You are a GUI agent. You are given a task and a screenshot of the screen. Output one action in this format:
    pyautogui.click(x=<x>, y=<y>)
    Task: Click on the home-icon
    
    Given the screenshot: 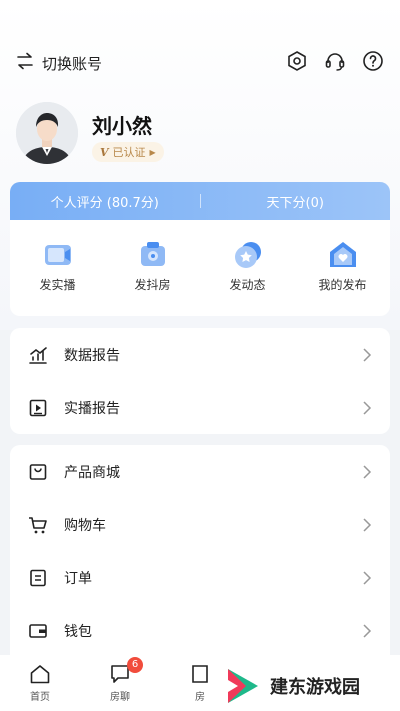 What is the action you would take?
    pyautogui.click(x=40, y=674)
    